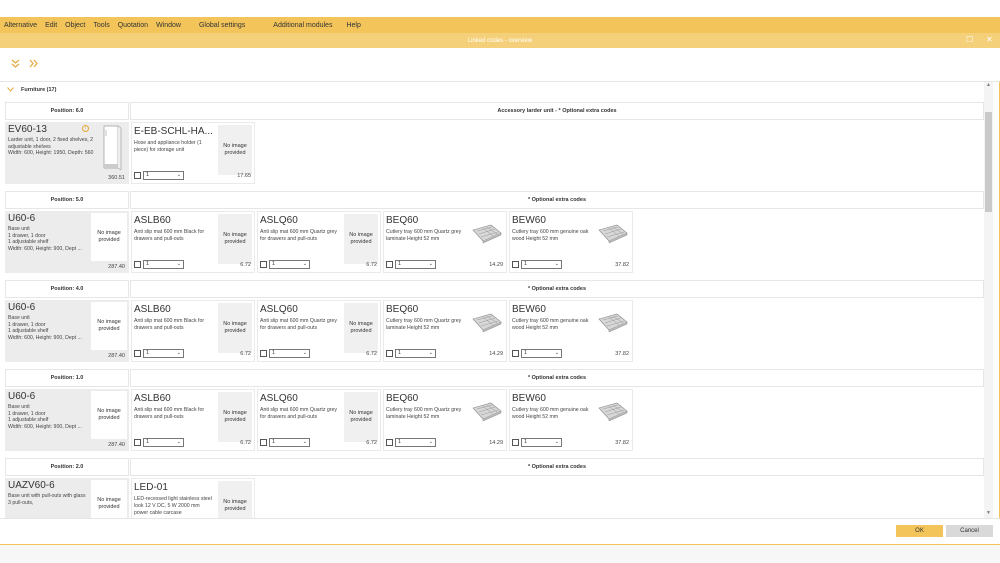 The image size is (1000, 563). I want to click on section-header-furniture: Furniture (17), so click(492, 90).